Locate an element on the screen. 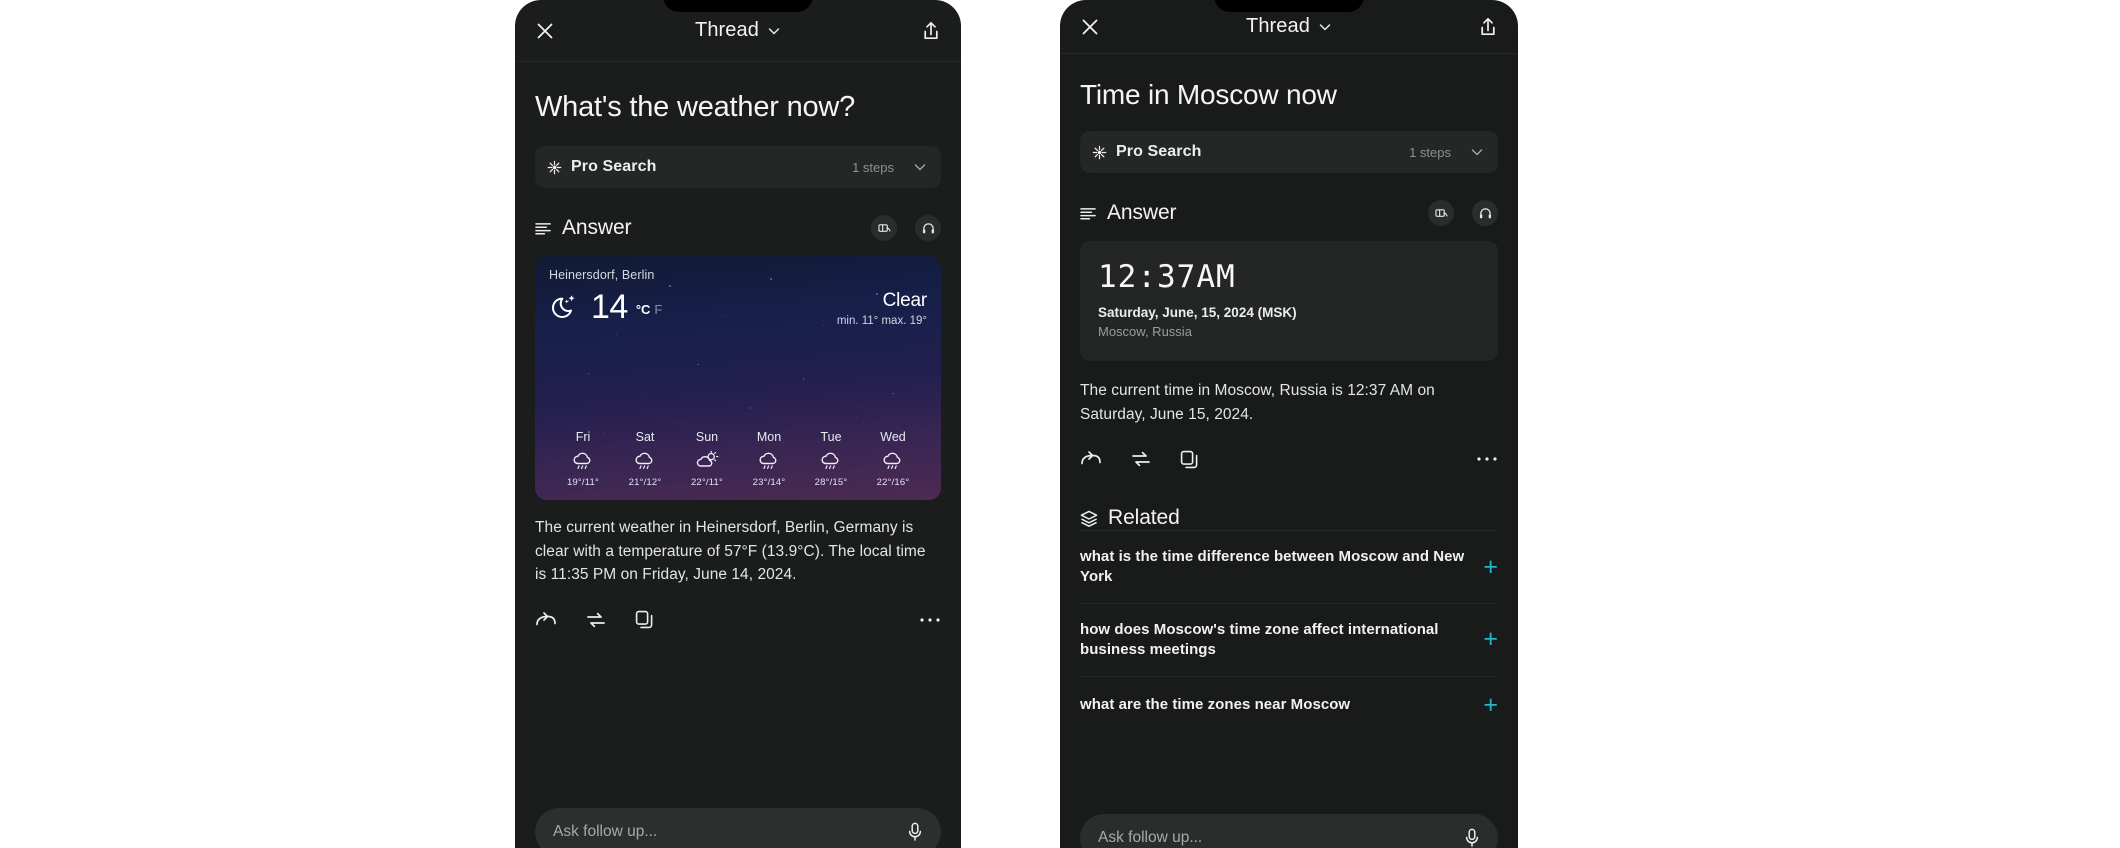 The height and width of the screenshot is (848, 2120). page-title: What's the weather now? is located at coordinates (695, 107).